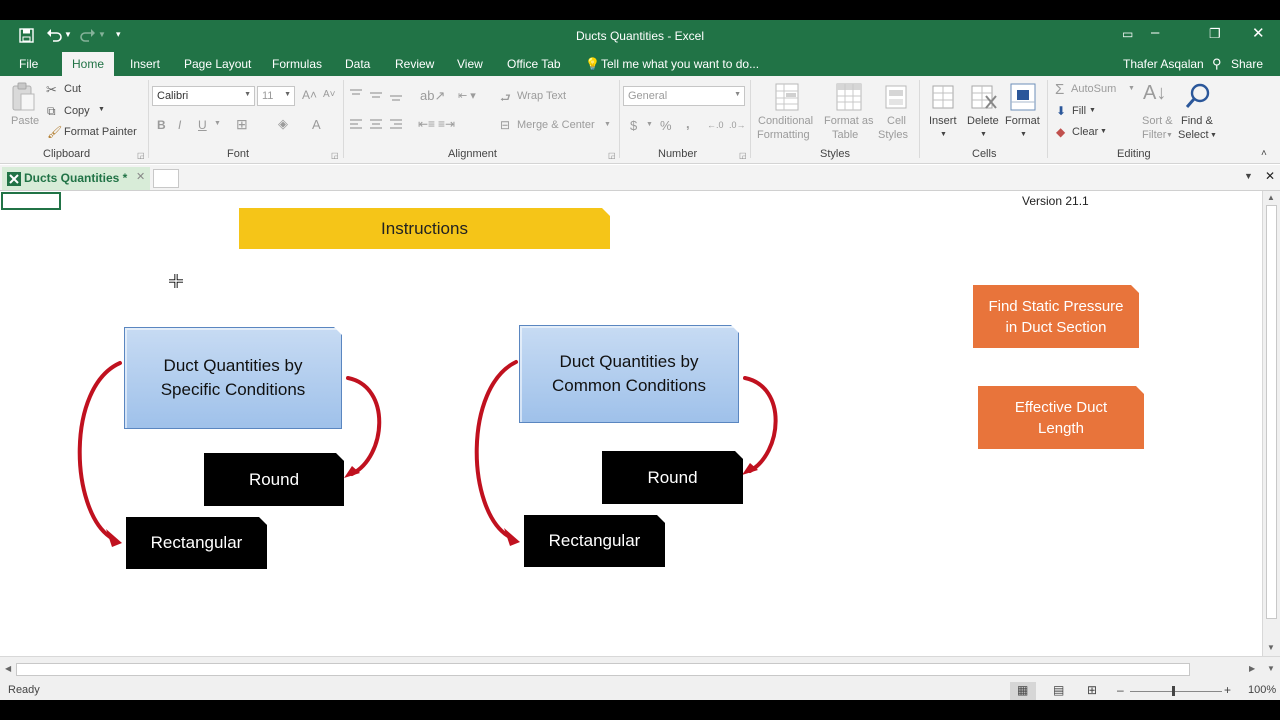 This screenshot has height=720, width=1280. What do you see at coordinates (1169, 135) in the screenshot?
I see `sort-dropdown-icon: ▼` at bounding box center [1169, 135].